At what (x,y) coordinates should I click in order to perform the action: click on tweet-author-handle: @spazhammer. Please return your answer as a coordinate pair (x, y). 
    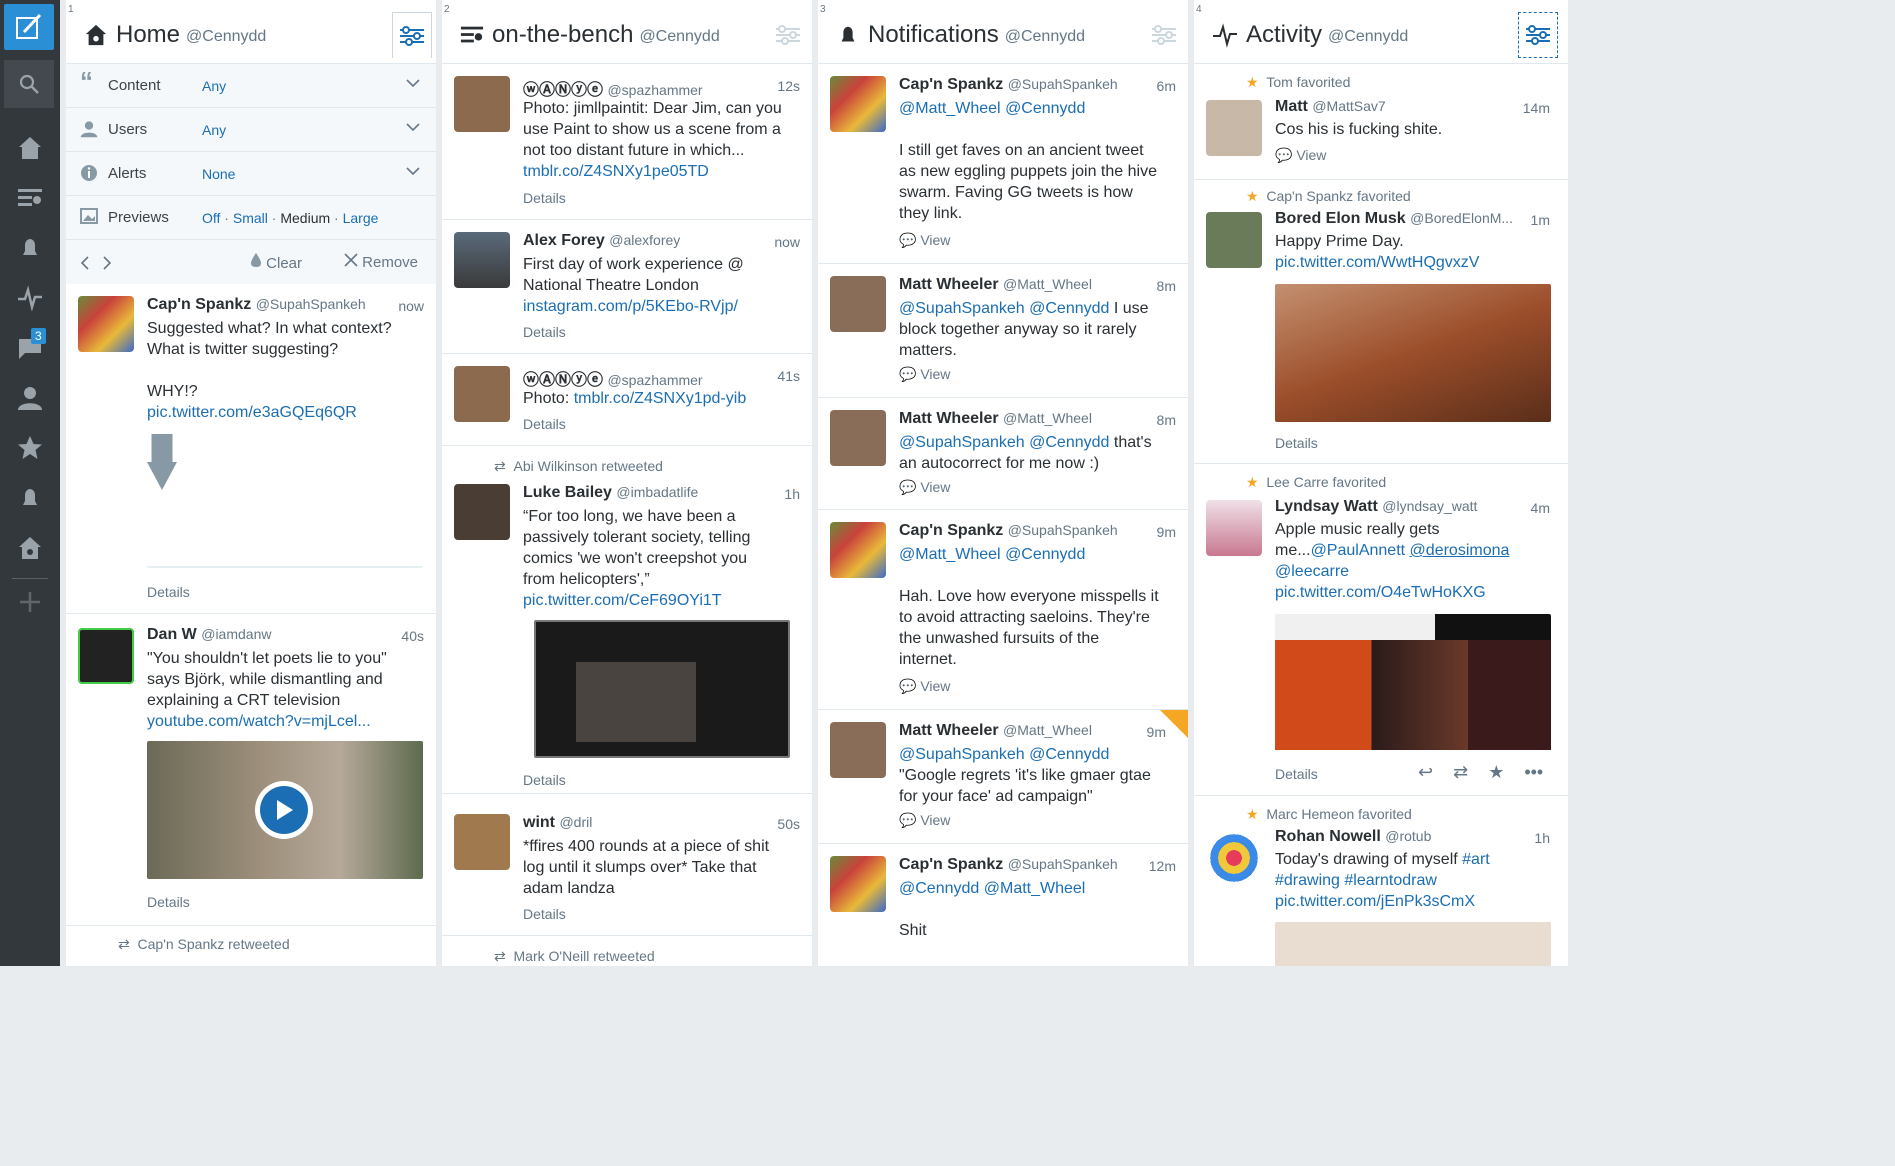
    Looking at the image, I should click on (654, 90).